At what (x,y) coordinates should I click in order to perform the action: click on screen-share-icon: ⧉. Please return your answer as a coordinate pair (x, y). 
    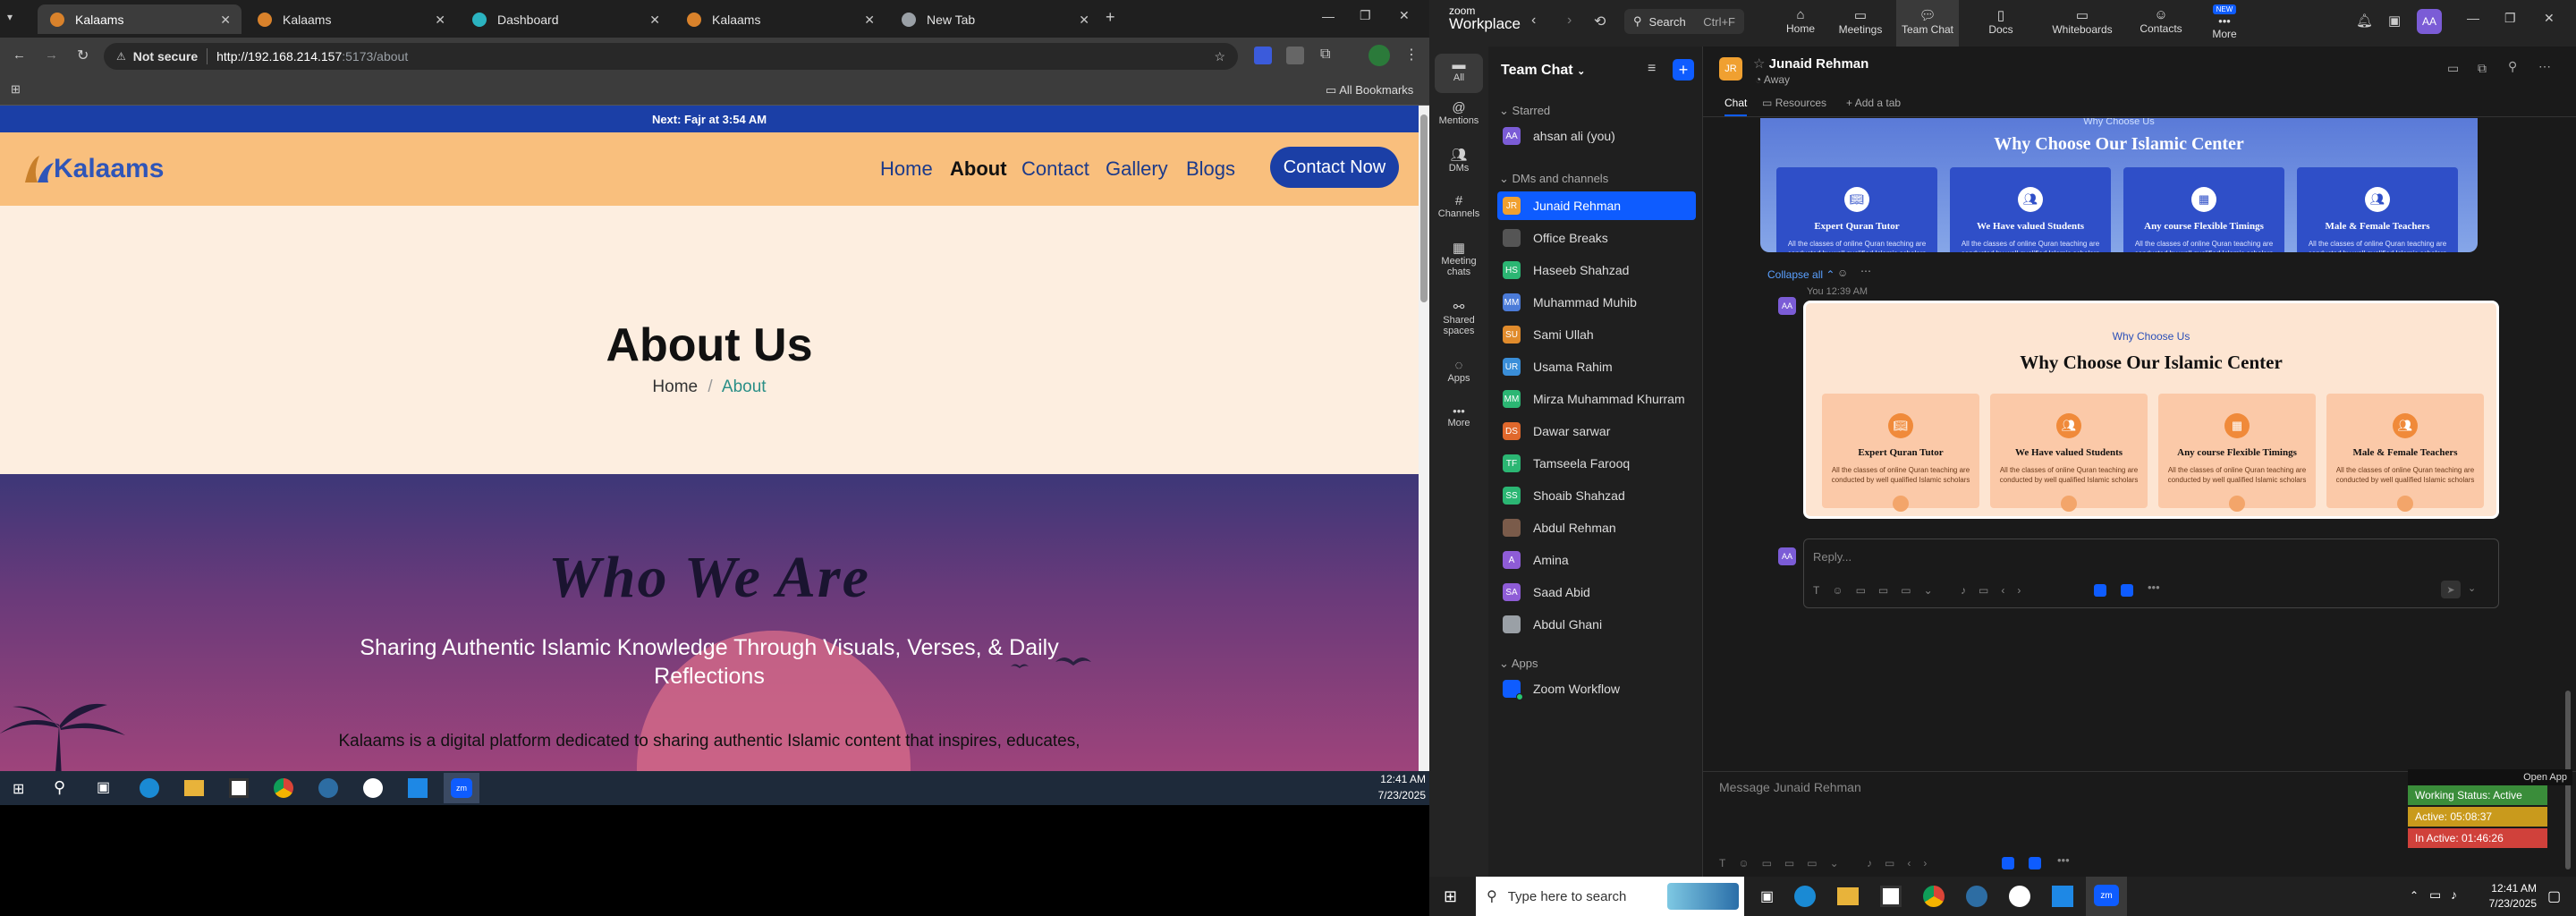
    Looking at the image, I should click on (2482, 68).